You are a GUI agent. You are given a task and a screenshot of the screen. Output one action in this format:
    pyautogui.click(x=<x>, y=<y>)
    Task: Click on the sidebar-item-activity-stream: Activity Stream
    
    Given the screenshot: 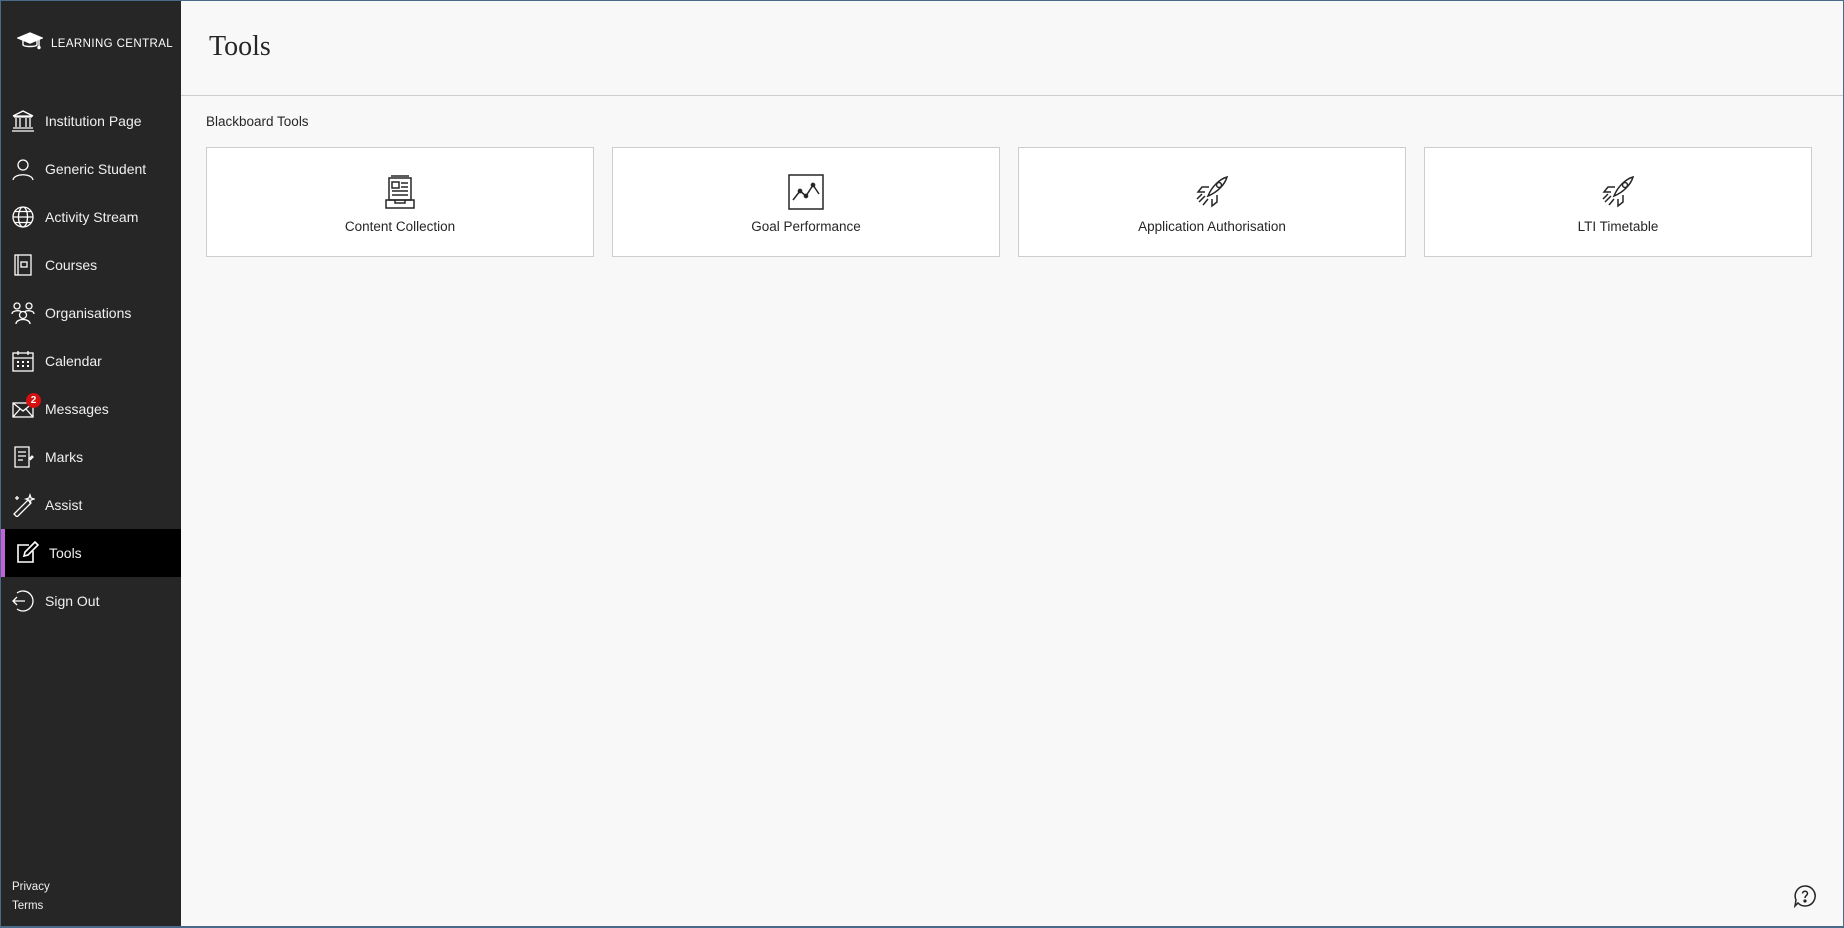 What is the action you would take?
    pyautogui.click(x=91, y=217)
    